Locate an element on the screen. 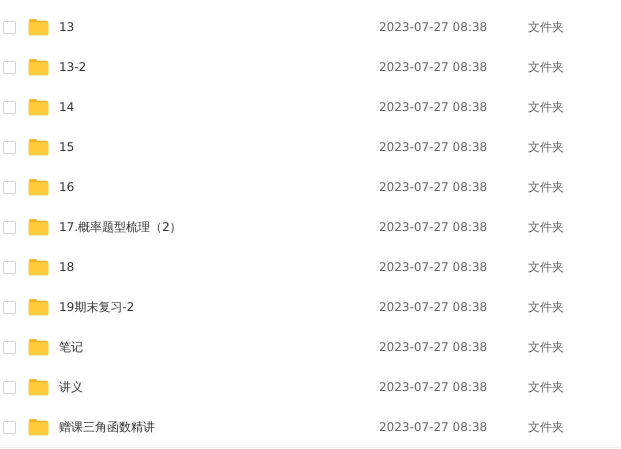  folder-name: 14 is located at coordinates (66, 107).